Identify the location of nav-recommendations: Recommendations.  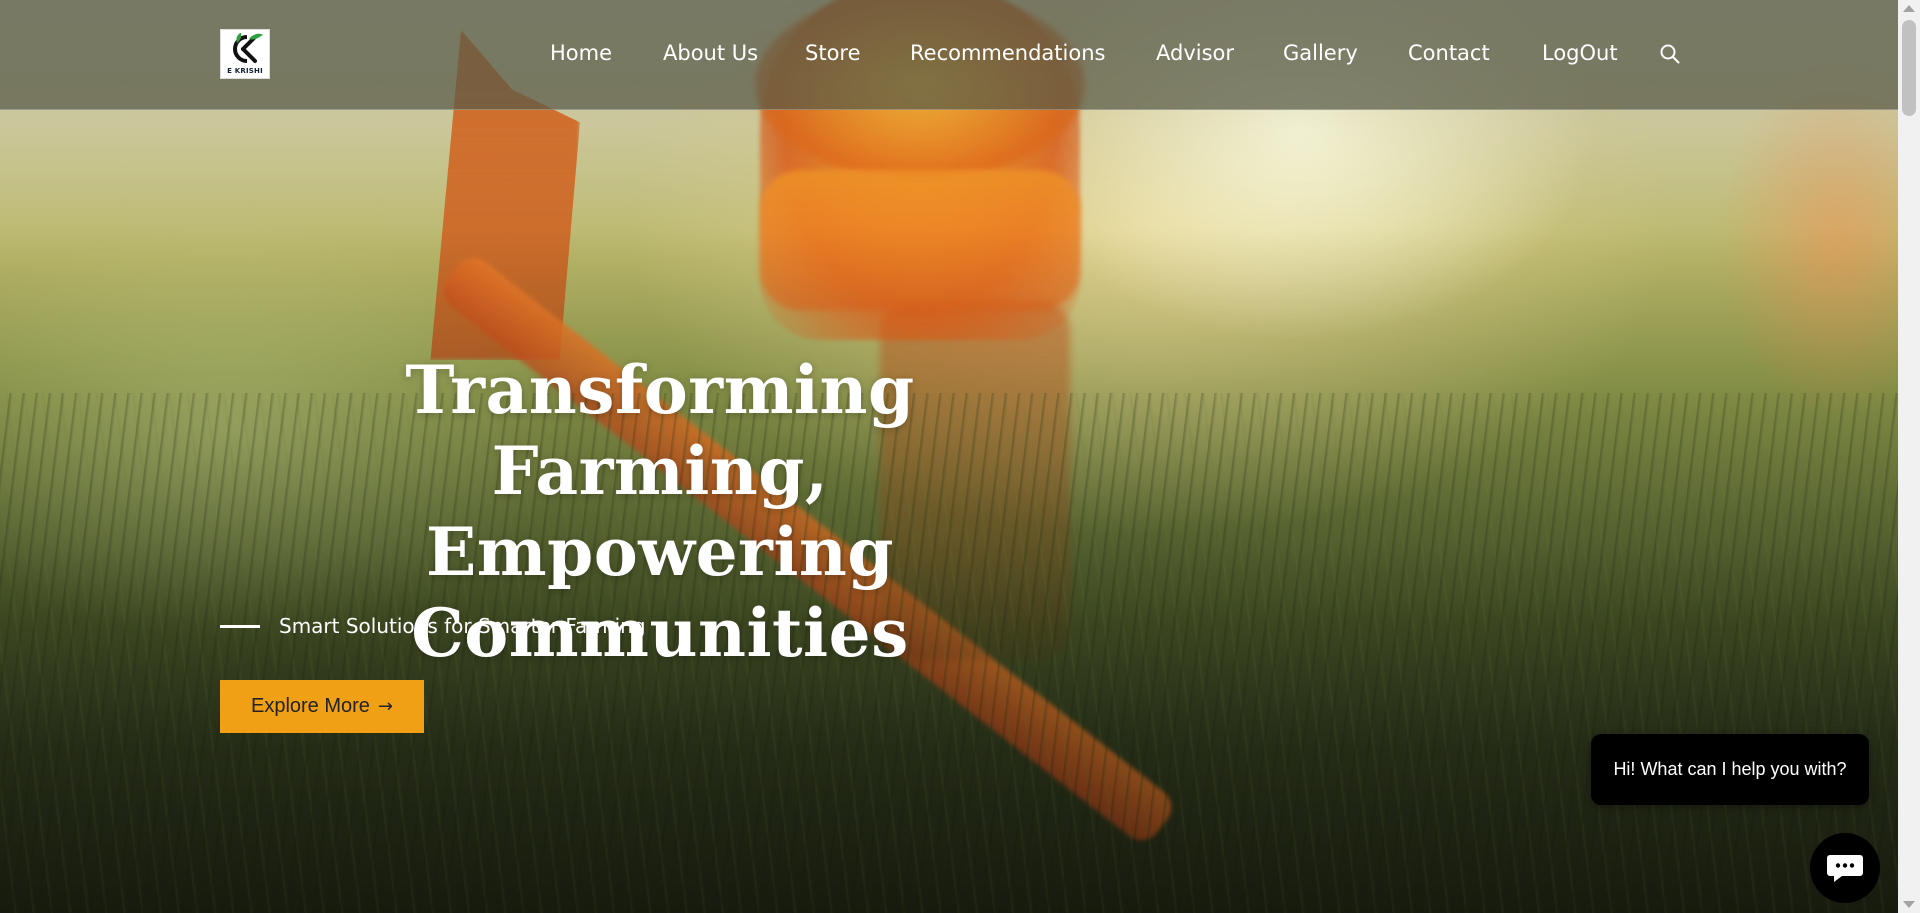
(1007, 53).